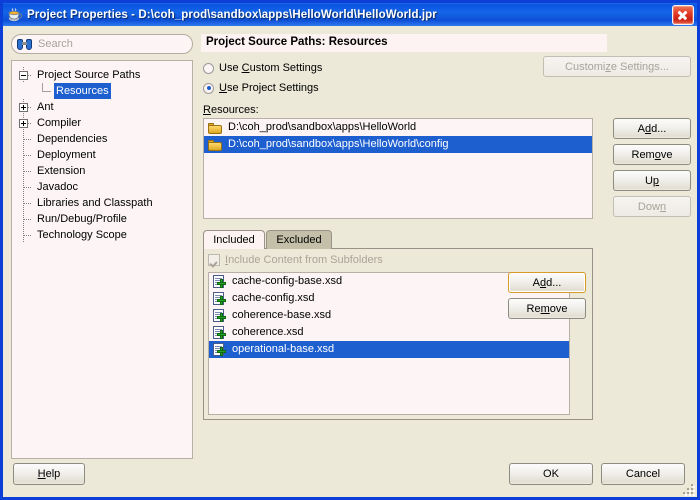 This screenshot has height=500, width=700. I want to click on radio-project-indicator, so click(208, 88).